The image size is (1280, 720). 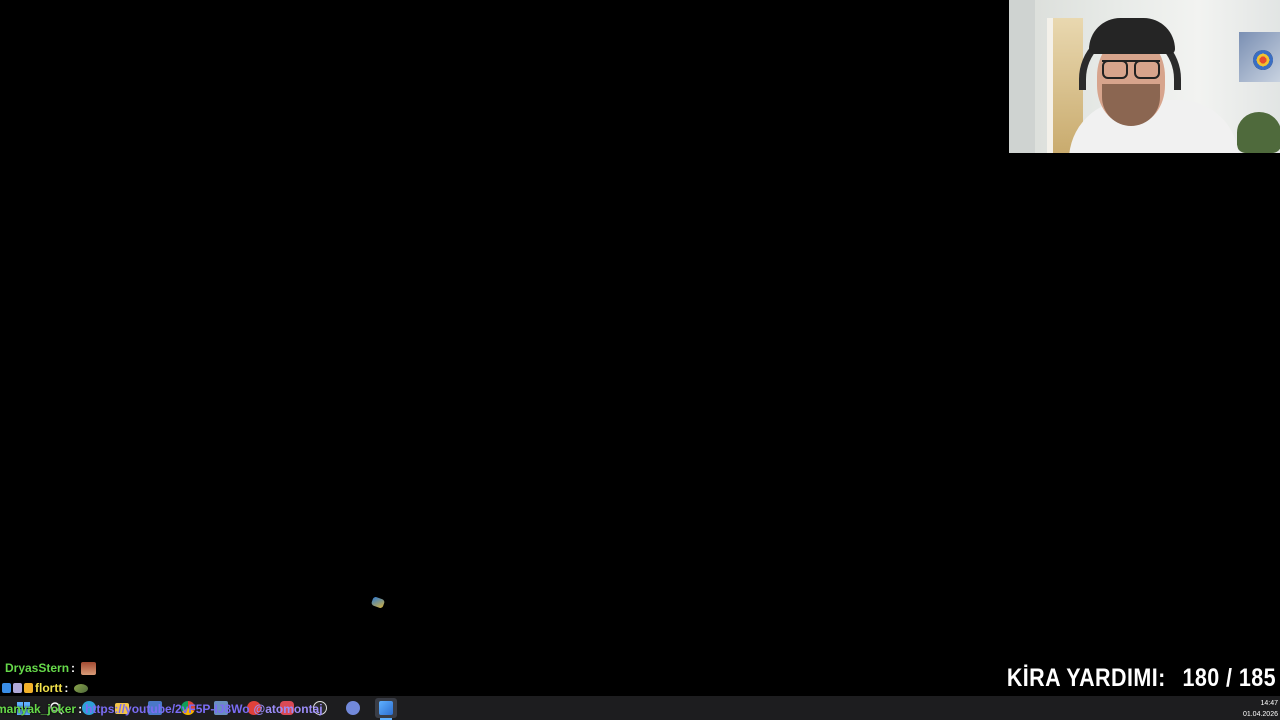 I want to click on webcam-overlay, so click(x=1144, y=76).